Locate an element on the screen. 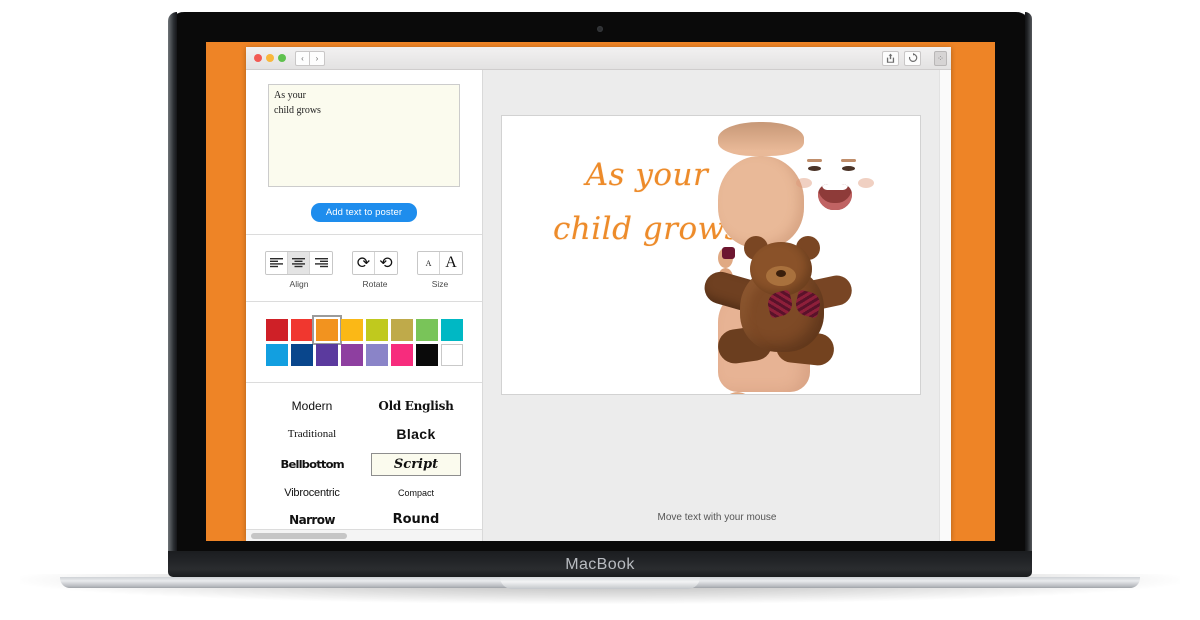 The image size is (1200, 620). size-tool-group: A A Size is located at coordinates (440, 270).